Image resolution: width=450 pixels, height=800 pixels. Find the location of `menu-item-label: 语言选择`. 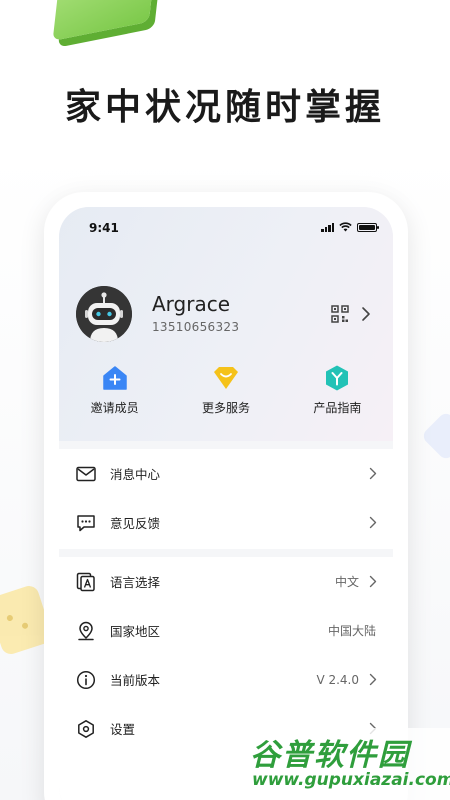

menu-item-label: 语言选择 is located at coordinates (135, 582).